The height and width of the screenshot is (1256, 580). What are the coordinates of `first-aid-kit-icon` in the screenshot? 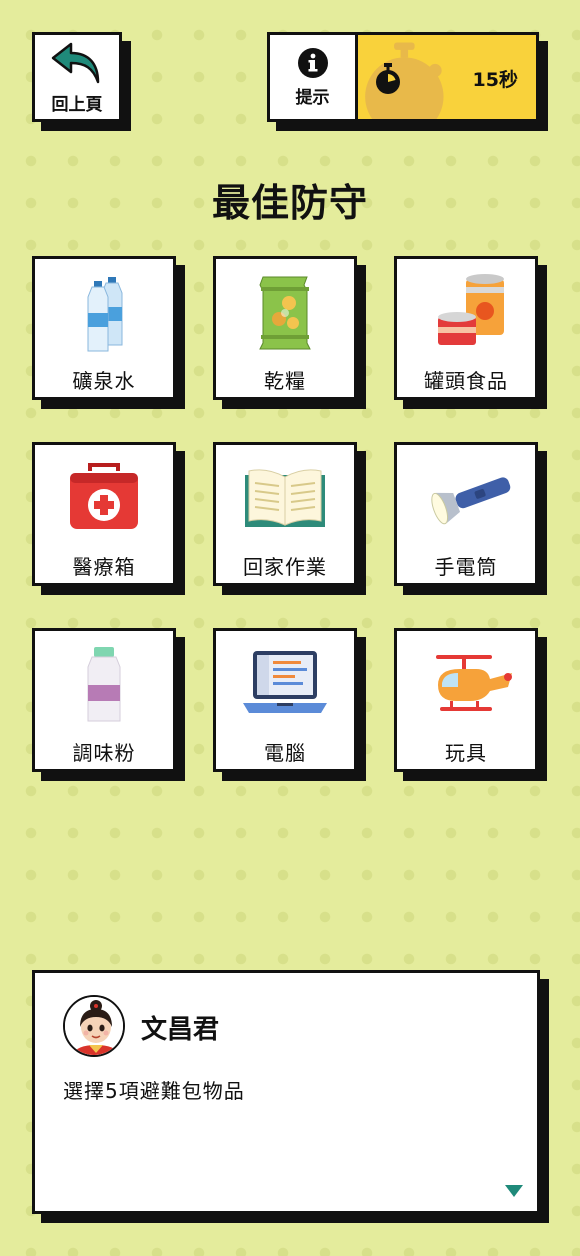 It's located at (104, 499).